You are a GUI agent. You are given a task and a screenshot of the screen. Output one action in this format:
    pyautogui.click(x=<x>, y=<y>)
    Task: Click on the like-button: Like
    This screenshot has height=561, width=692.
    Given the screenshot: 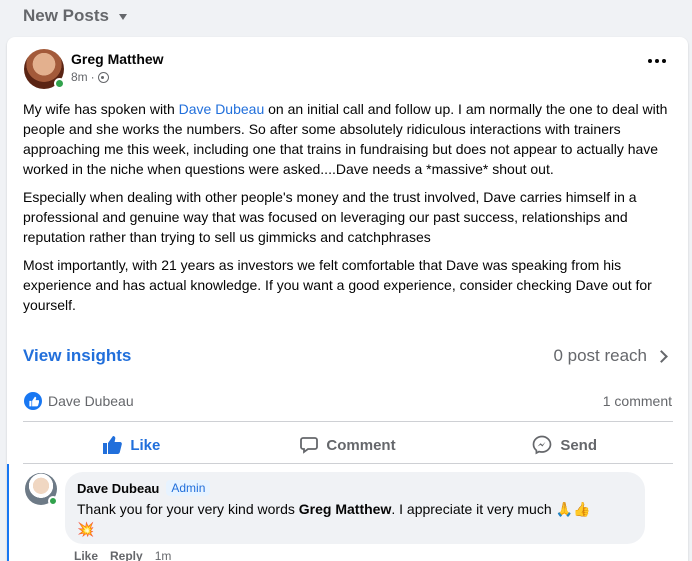 What is the action you would take?
    pyautogui.click(x=131, y=445)
    